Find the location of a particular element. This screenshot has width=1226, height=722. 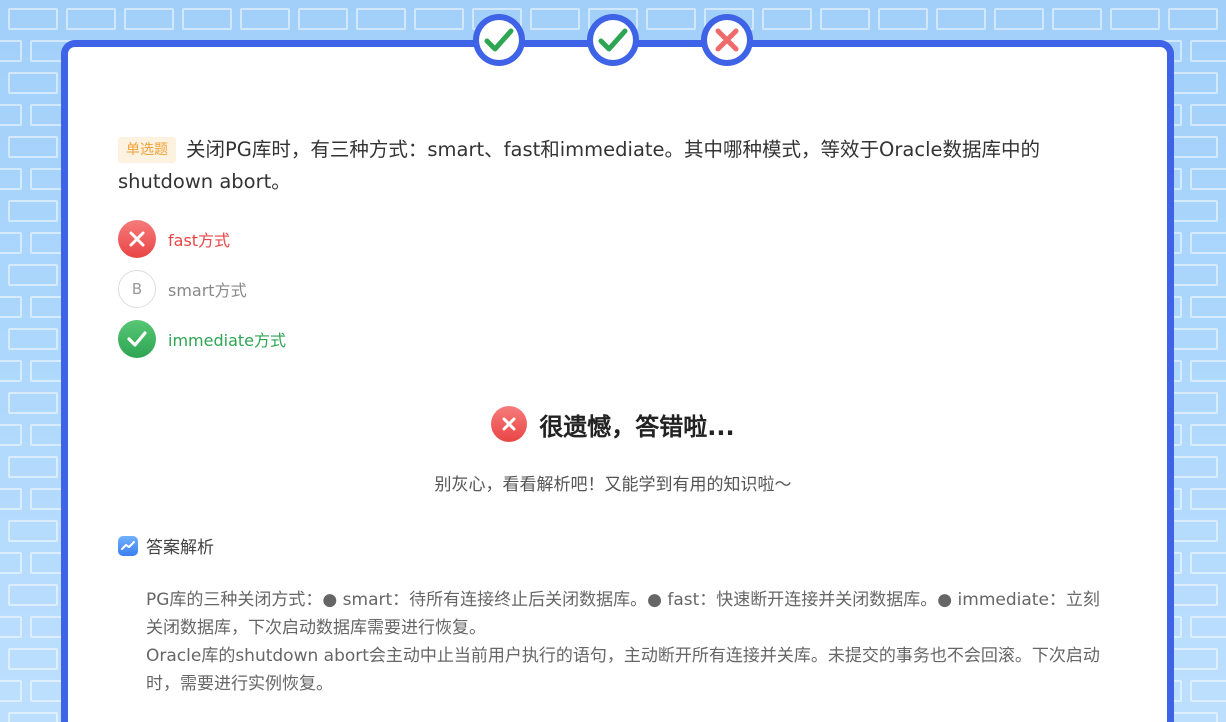

option-b-letter: B is located at coordinates (137, 289).